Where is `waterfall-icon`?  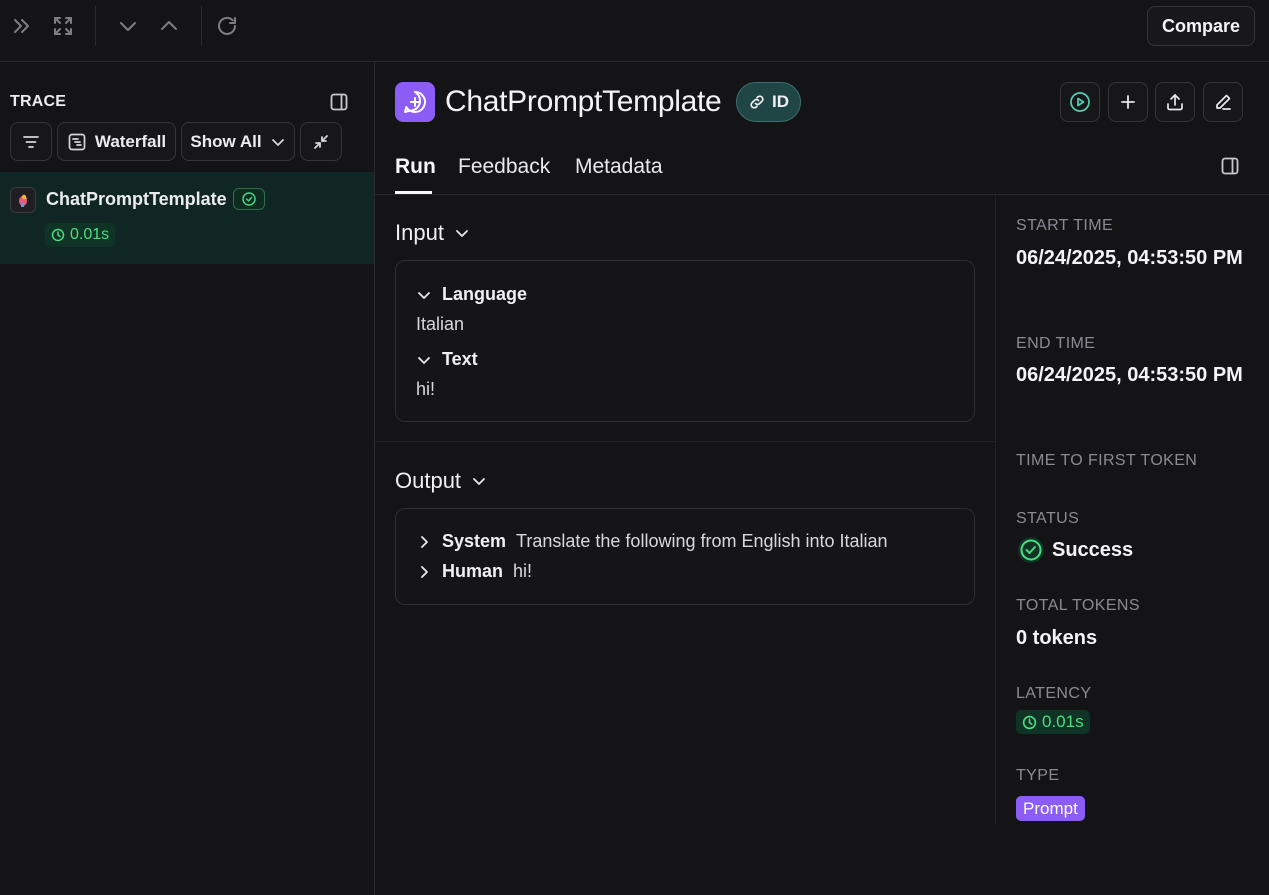 waterfall-icon is located at coordinates (77, 142).